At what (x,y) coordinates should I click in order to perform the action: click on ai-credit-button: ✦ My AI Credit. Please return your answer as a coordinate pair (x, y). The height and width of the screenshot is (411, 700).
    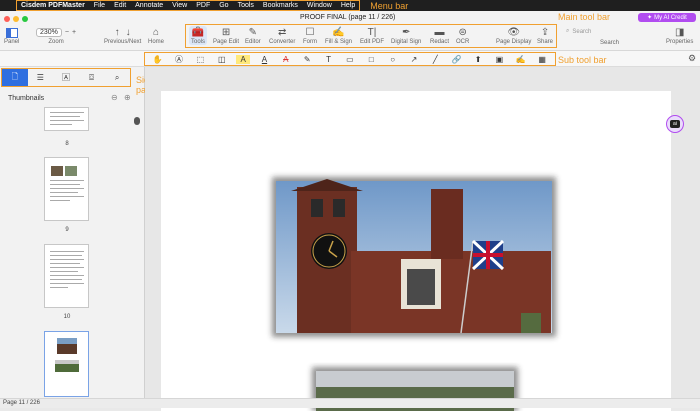
    Looking at the image, I should click on (667, 17).